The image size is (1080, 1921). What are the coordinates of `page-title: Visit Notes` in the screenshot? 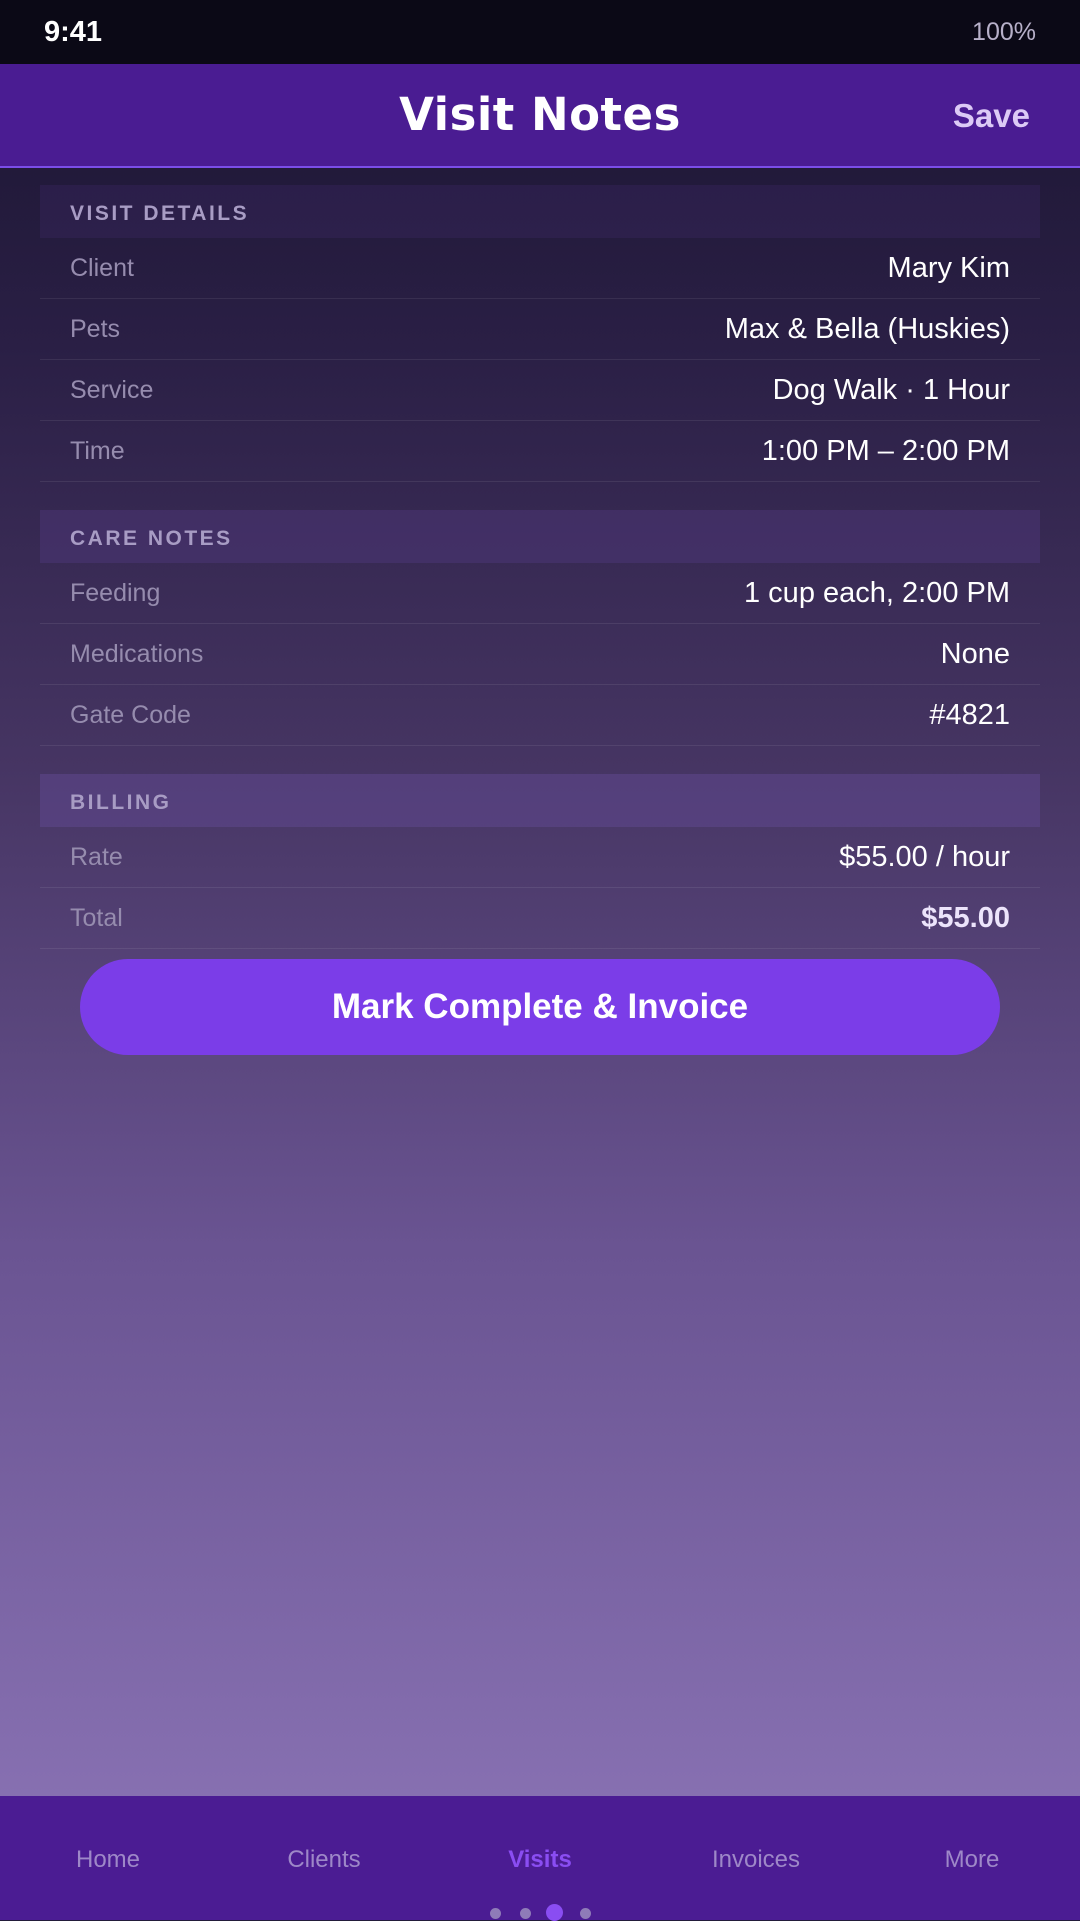 It's located at (540, 114).